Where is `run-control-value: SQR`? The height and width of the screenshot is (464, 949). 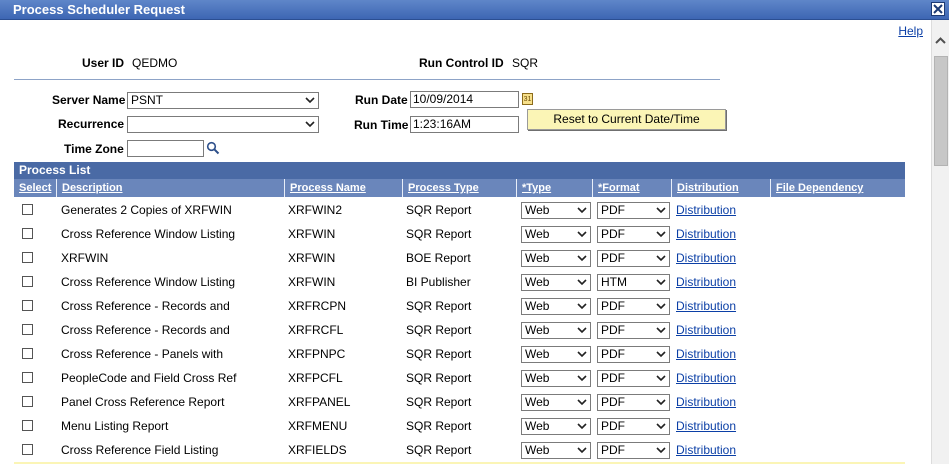 run-control-value: SQR is located at coordinates (525, 63).